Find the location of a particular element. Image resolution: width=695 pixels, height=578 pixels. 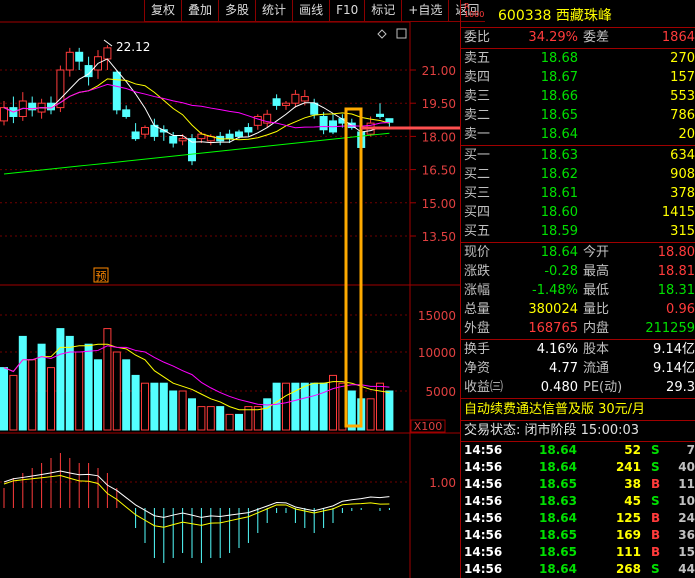

buy-level-row: 买二 18.62 908 is located at coordinates (578, 174).